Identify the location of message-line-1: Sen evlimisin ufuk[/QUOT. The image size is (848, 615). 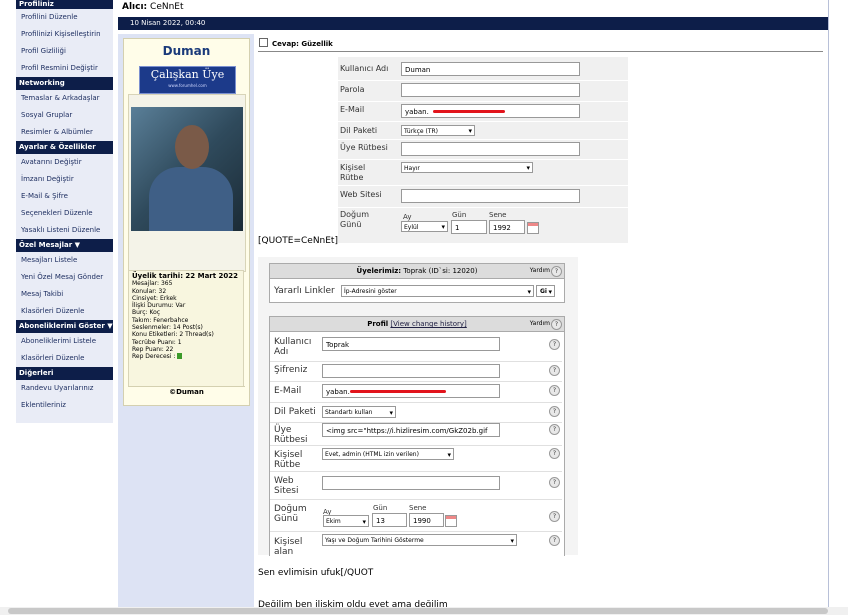
(316, 573).